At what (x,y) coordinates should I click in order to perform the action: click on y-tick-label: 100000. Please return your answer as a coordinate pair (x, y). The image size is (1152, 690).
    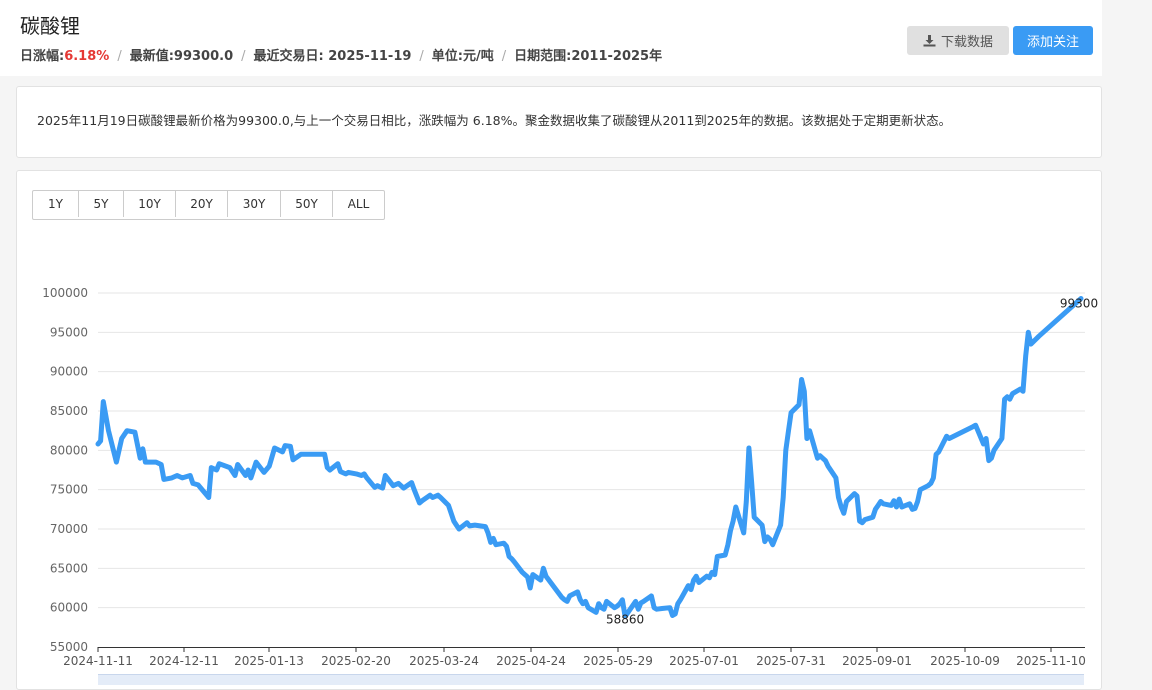
    Looking at the image, I should click on (65, 293).